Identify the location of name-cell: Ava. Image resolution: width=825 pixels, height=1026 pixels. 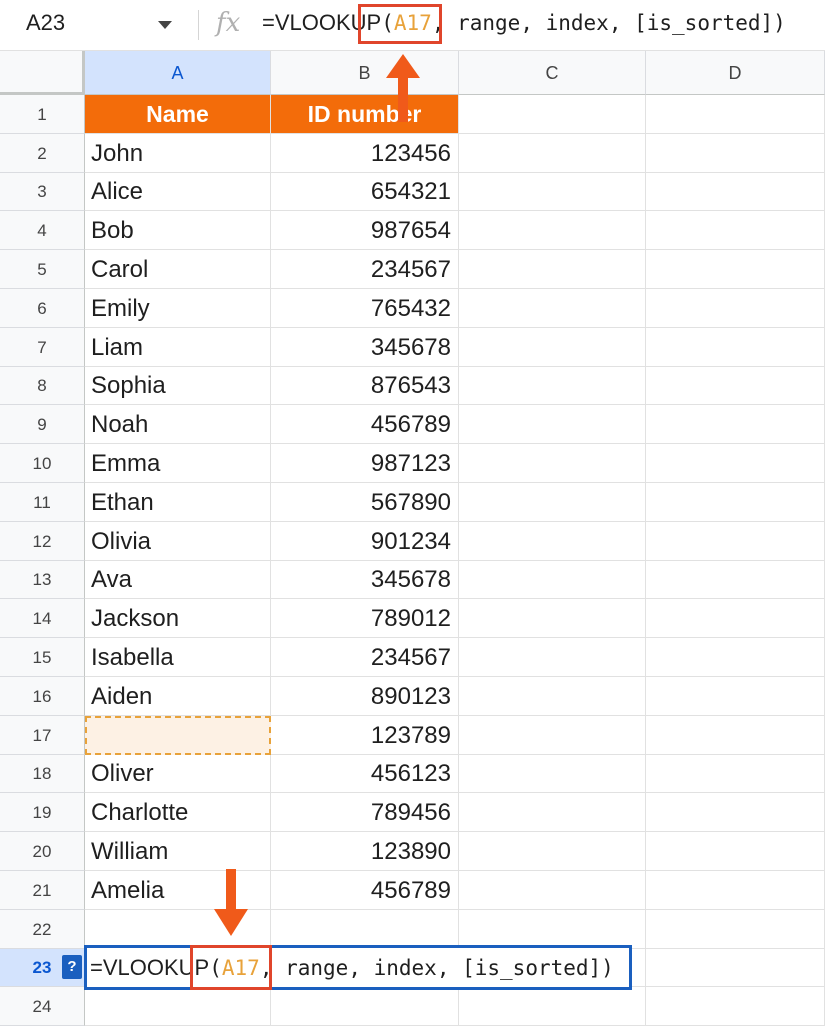
(178, 580).